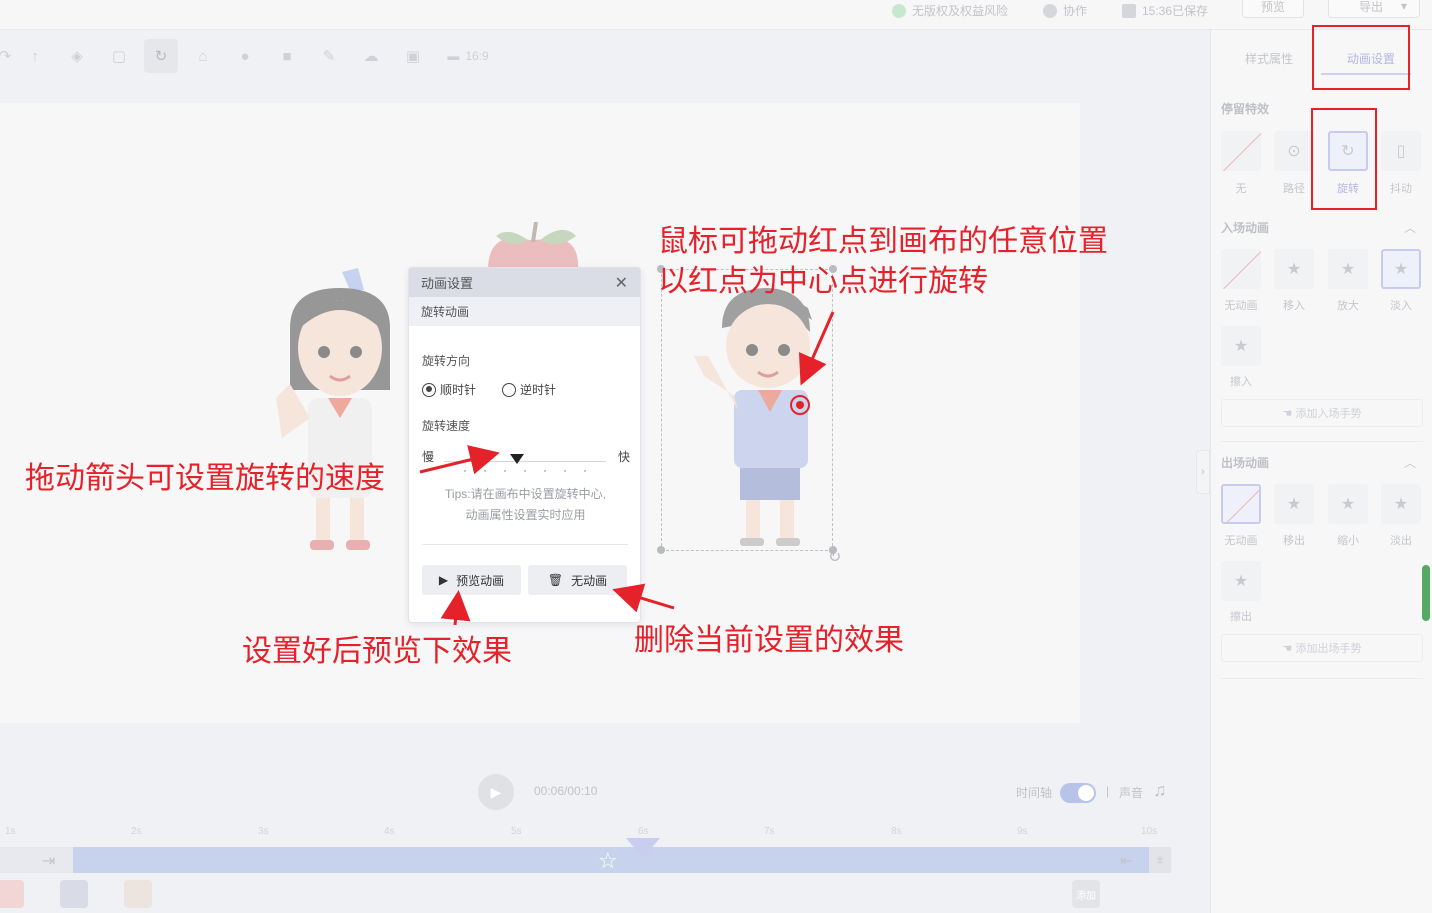  I want to click on music-note-icon: ♫, so click(1160, 790).